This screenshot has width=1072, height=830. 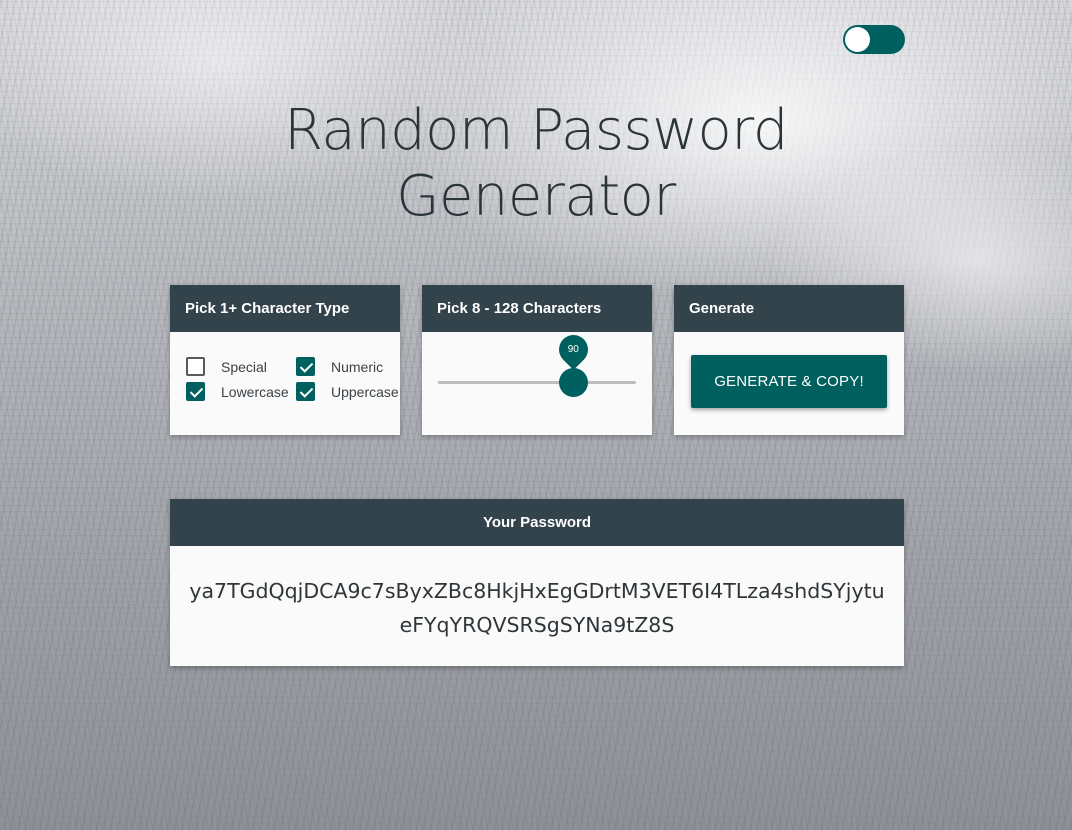 What do you see at coordinates (285, 308) in the screenshot?
I see `character-type-header: Pick 1+ Character Type` at bounding box center [285, 308].